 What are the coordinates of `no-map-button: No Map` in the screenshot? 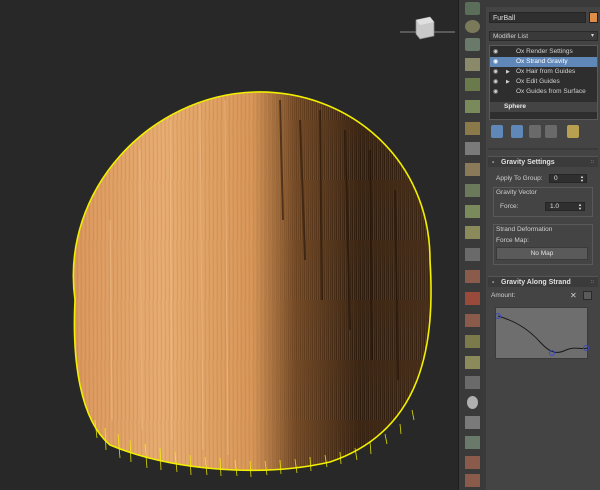 It's located at (542, 253).